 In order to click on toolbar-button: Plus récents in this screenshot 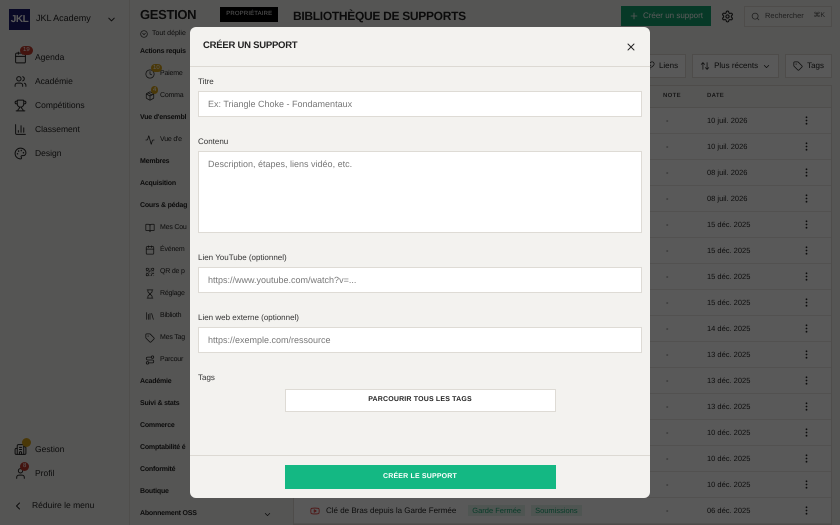, I will do `click(736, 66)`.